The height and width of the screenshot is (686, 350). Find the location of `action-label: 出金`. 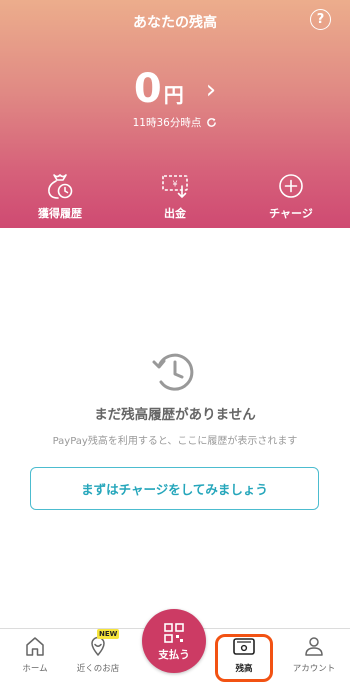

action-label: 出金 is located at coordinates (175, 213).